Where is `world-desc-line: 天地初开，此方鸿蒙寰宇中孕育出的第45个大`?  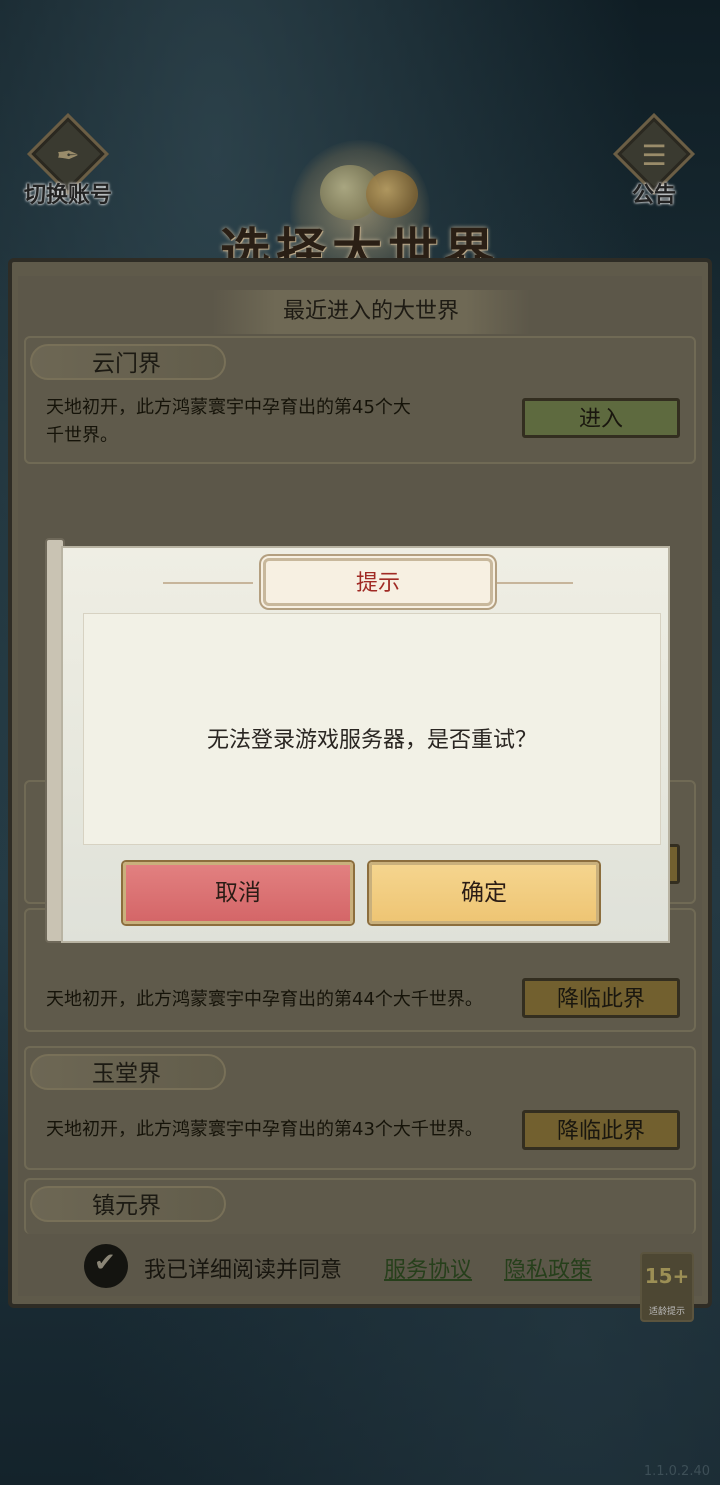 world-desc-line: 天地初开，此方鸿蒙寰宇中孕育出的第45个大 is located at coordinates (228, 407).